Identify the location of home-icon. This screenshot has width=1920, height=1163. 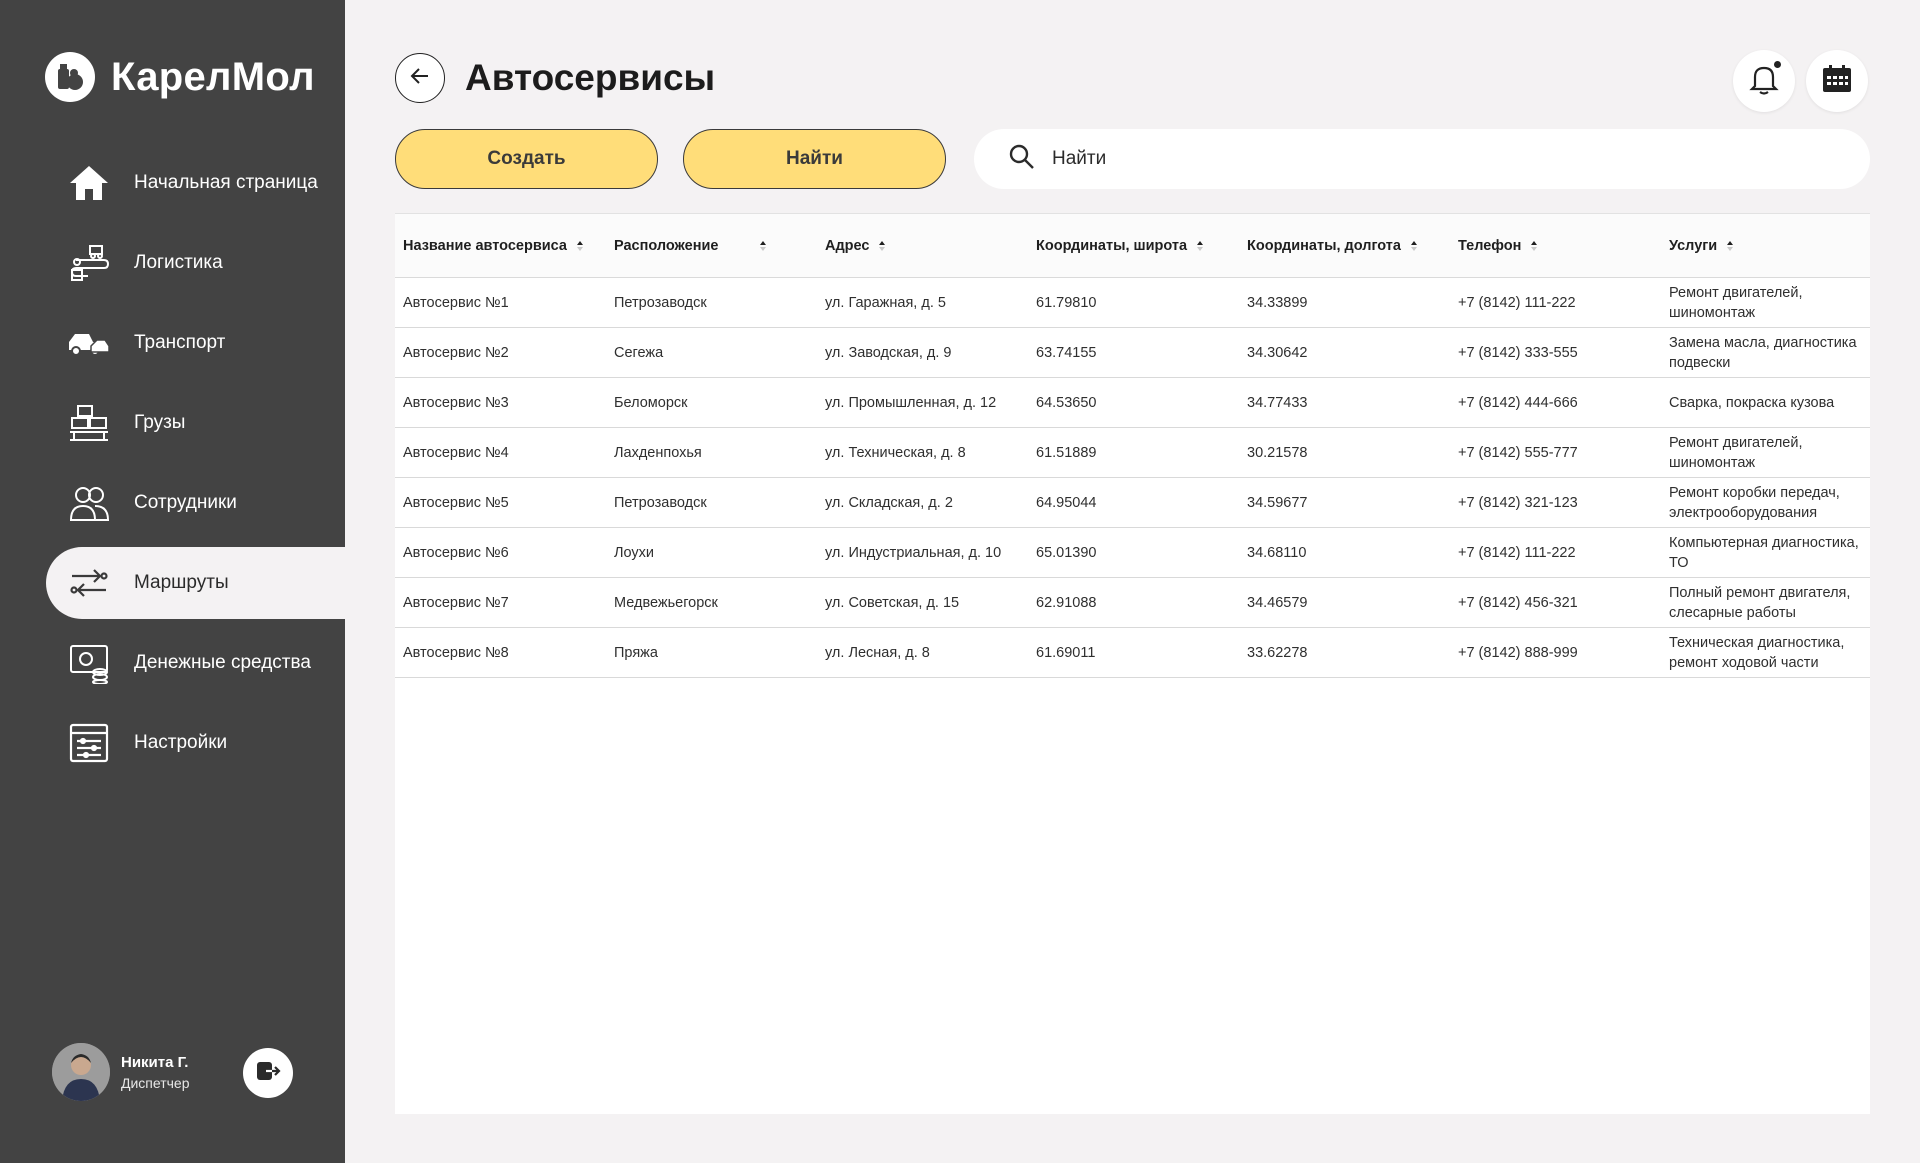
(89, 183).